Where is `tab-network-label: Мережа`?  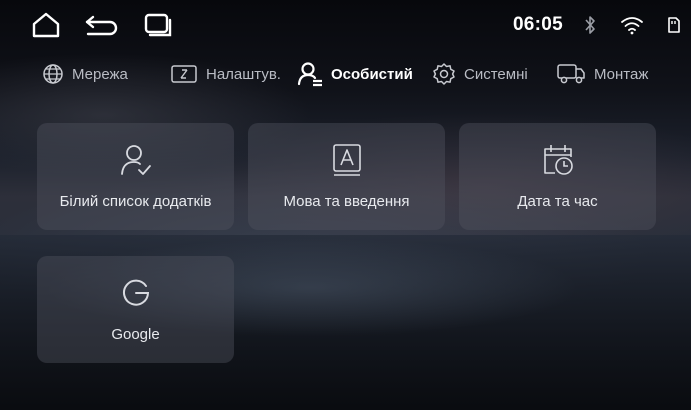 tab-network-label: Мережа is located at coordinates (100, 74).